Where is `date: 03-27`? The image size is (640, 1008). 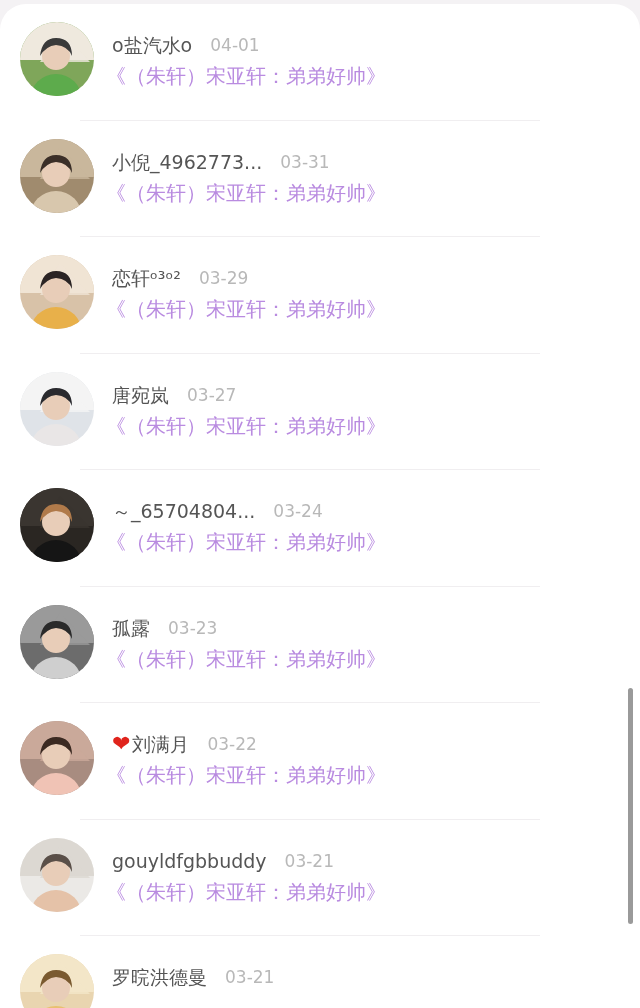 date: 03-27 is located at coordinates (212, 395).